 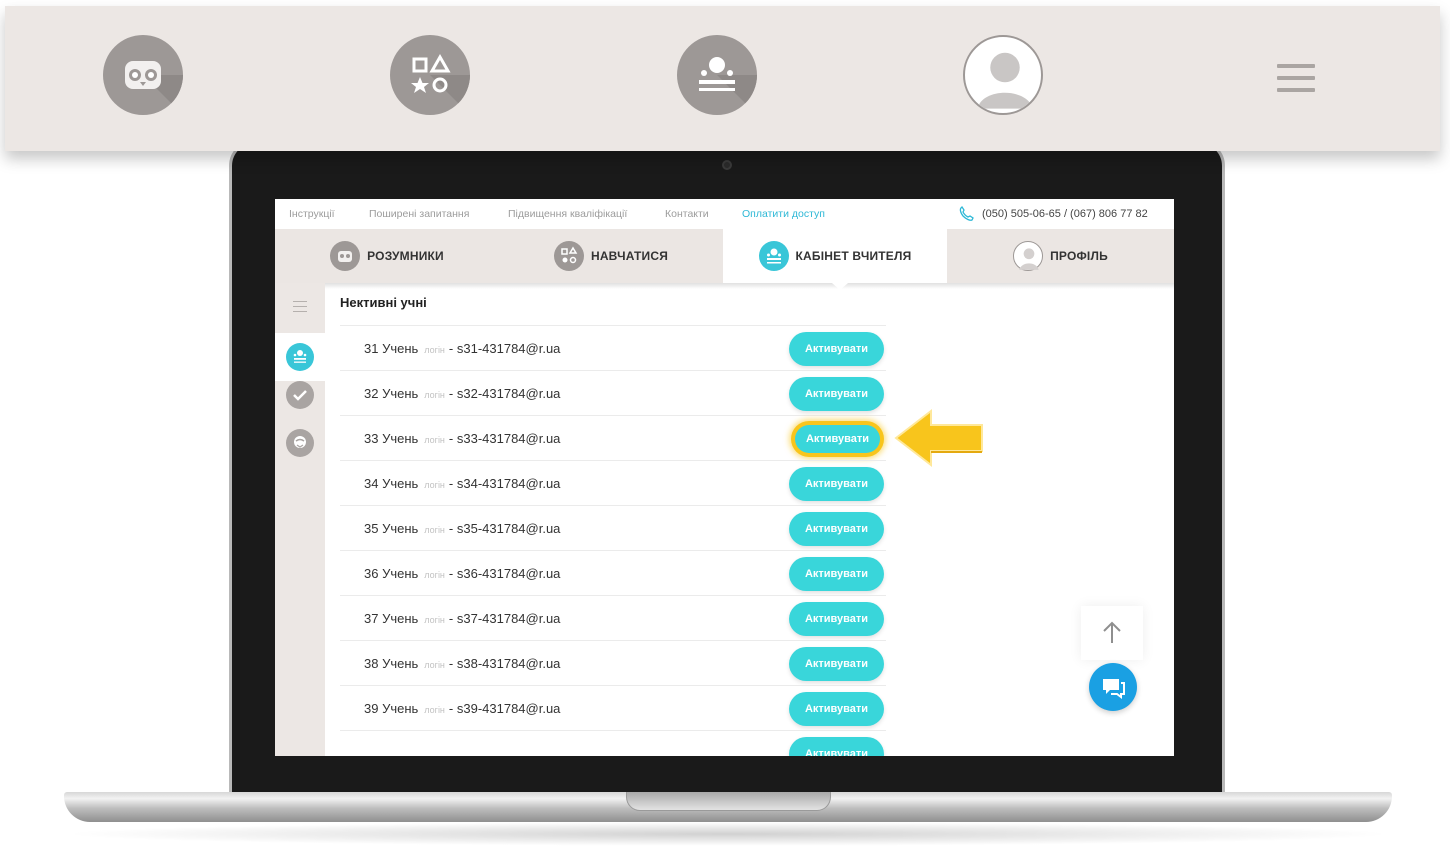 I want to click on student-login: - s34-431784@r.ua, so click(x=504, y=483).